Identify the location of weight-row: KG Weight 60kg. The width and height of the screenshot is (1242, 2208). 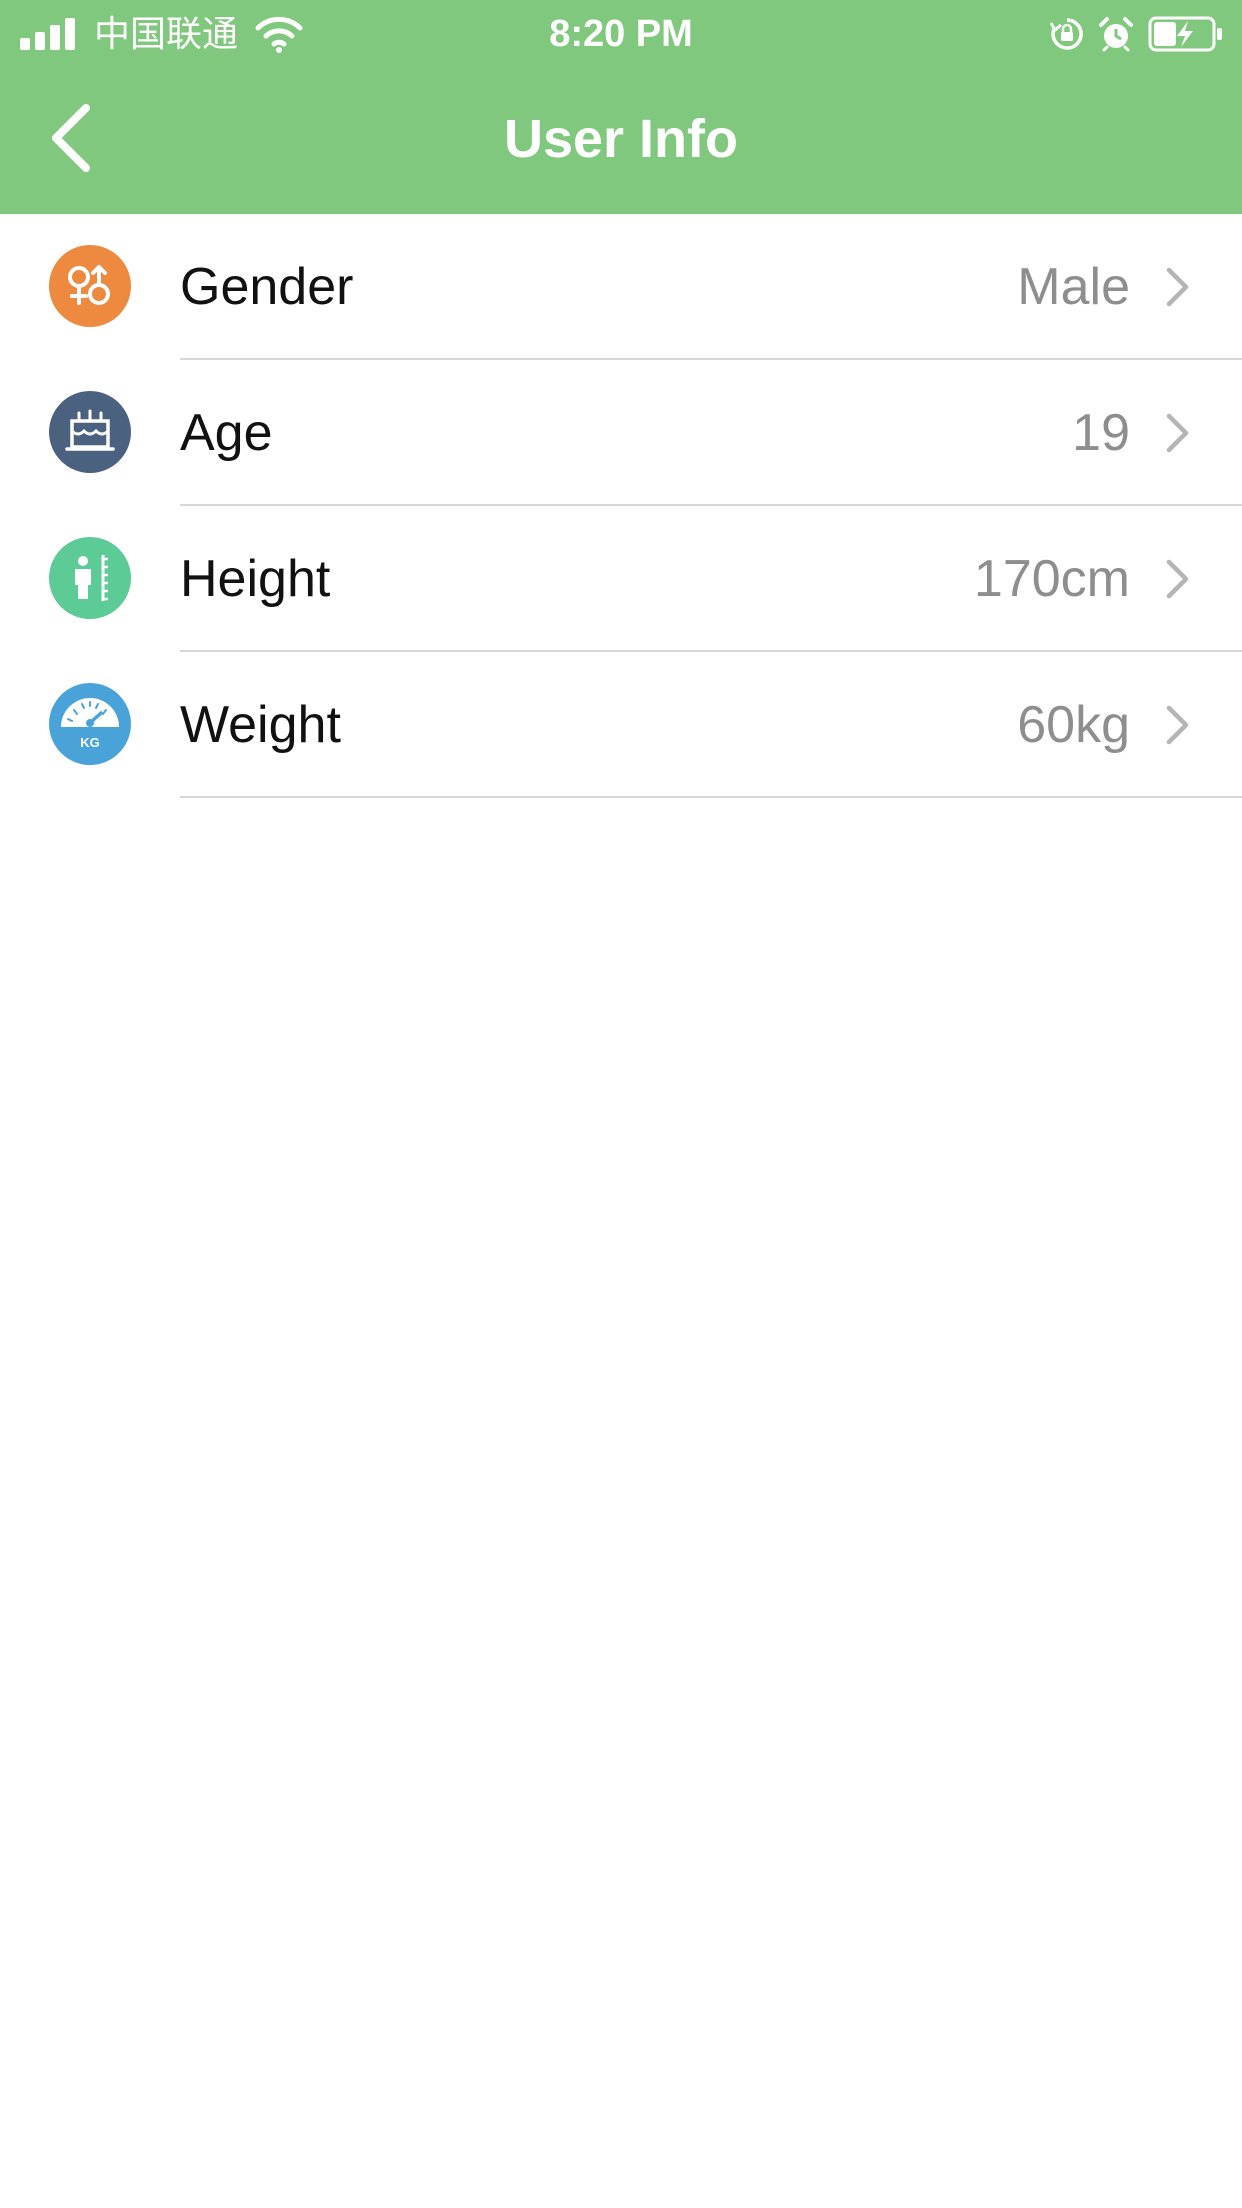
(621, 725).